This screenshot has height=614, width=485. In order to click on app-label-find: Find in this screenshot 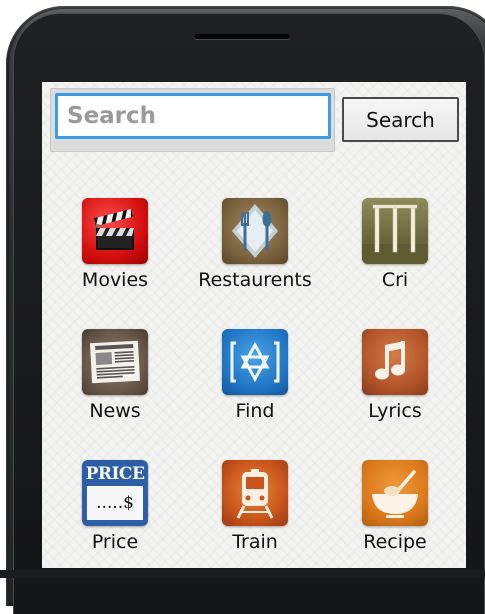, I will do `click(255, 411)`.